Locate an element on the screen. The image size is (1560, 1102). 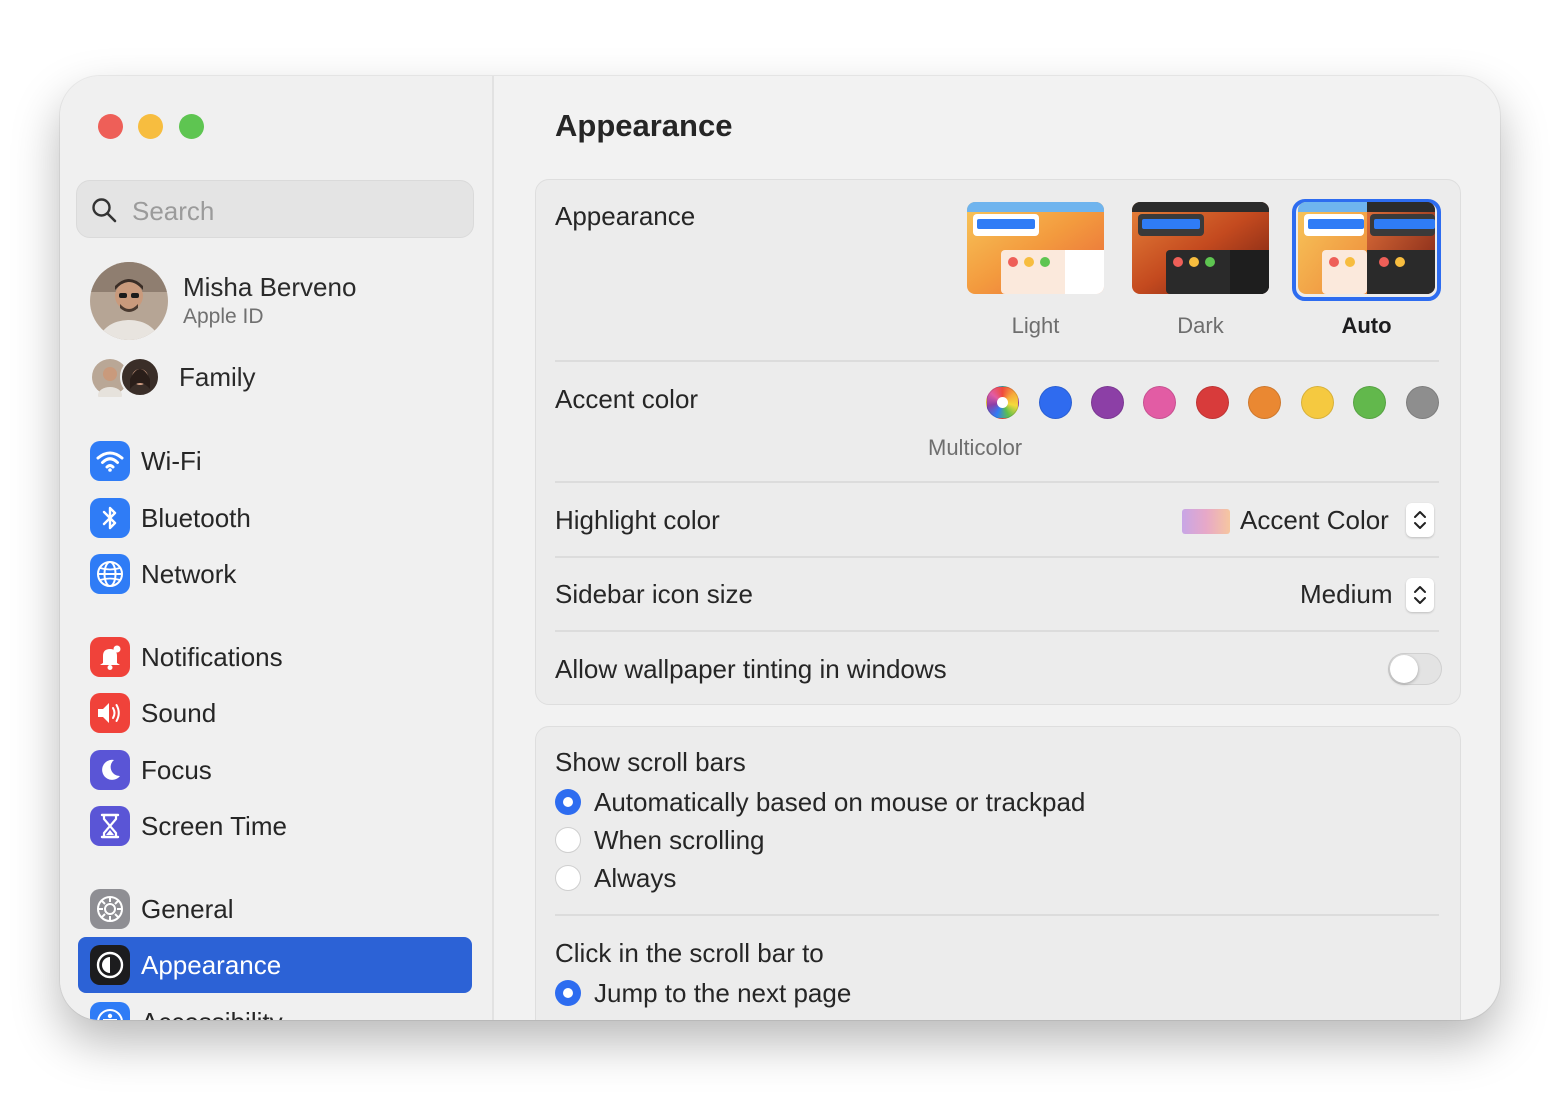
toggle-knob is located at coordinates (1404, 669).